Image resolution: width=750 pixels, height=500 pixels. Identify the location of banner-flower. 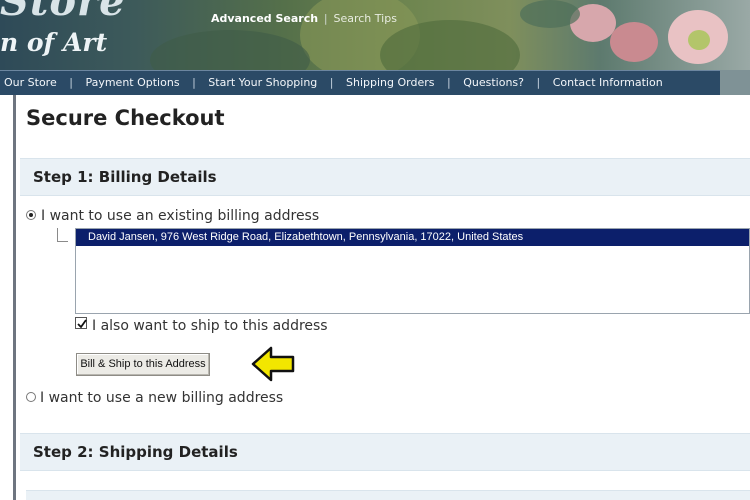
(634, 42).